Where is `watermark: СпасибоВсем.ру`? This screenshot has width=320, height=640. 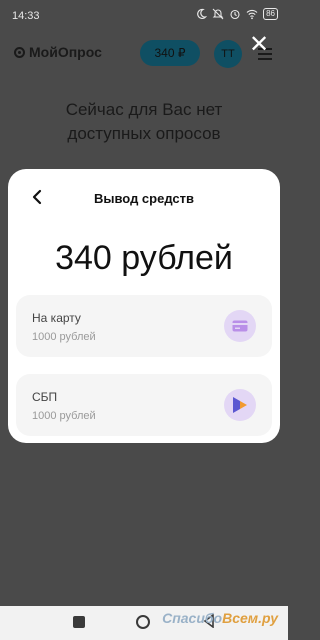
watermark: СпасибоВсем.ру is located at coordinates (220, 618).